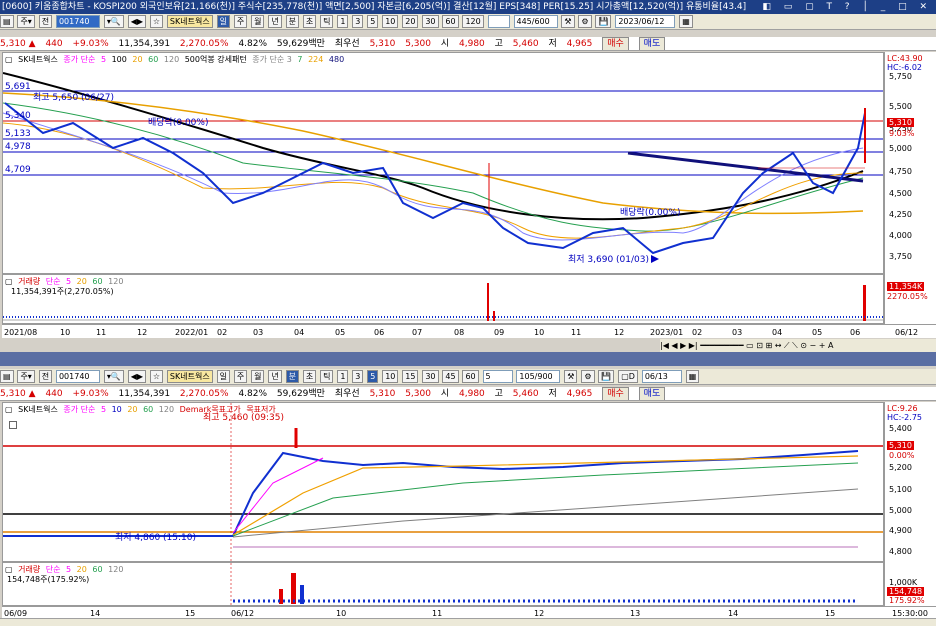 The width and height of the screenshot is (936, 626). I want to click on unit-input, so click(498, 21).